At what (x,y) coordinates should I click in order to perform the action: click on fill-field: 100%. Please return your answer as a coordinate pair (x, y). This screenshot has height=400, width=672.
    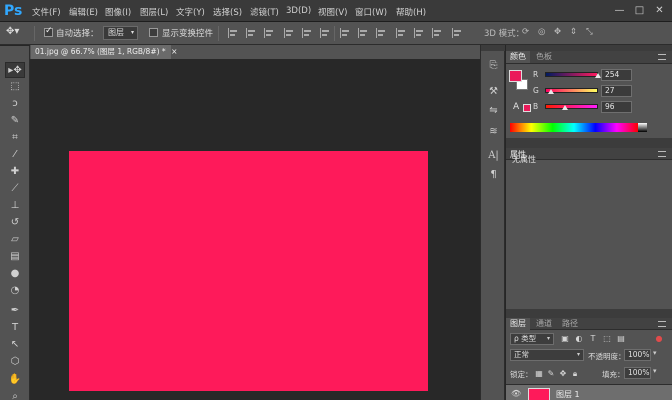
    Looking at the image, I should click on (637, 373).